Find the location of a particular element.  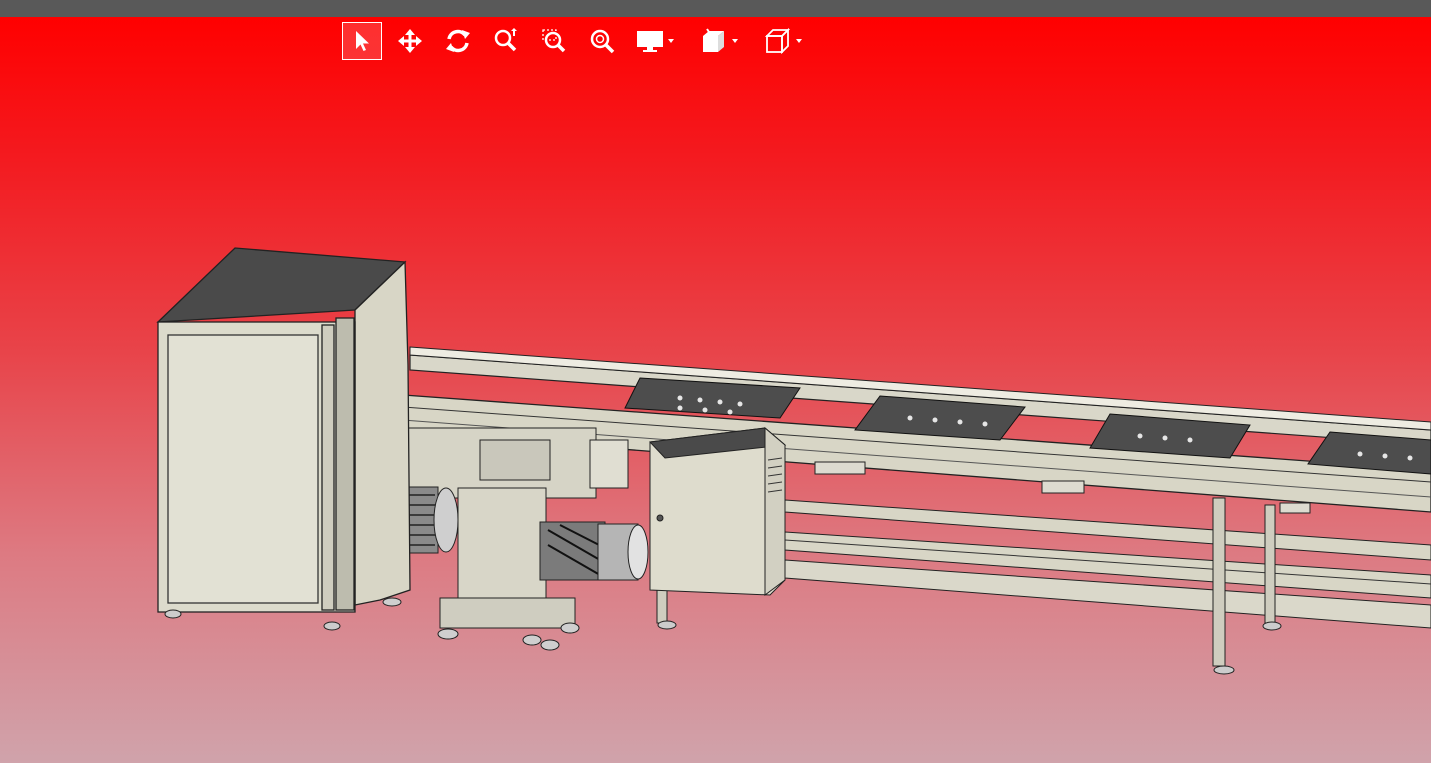

zoom-window-icon is located at coordinates (554, 41).